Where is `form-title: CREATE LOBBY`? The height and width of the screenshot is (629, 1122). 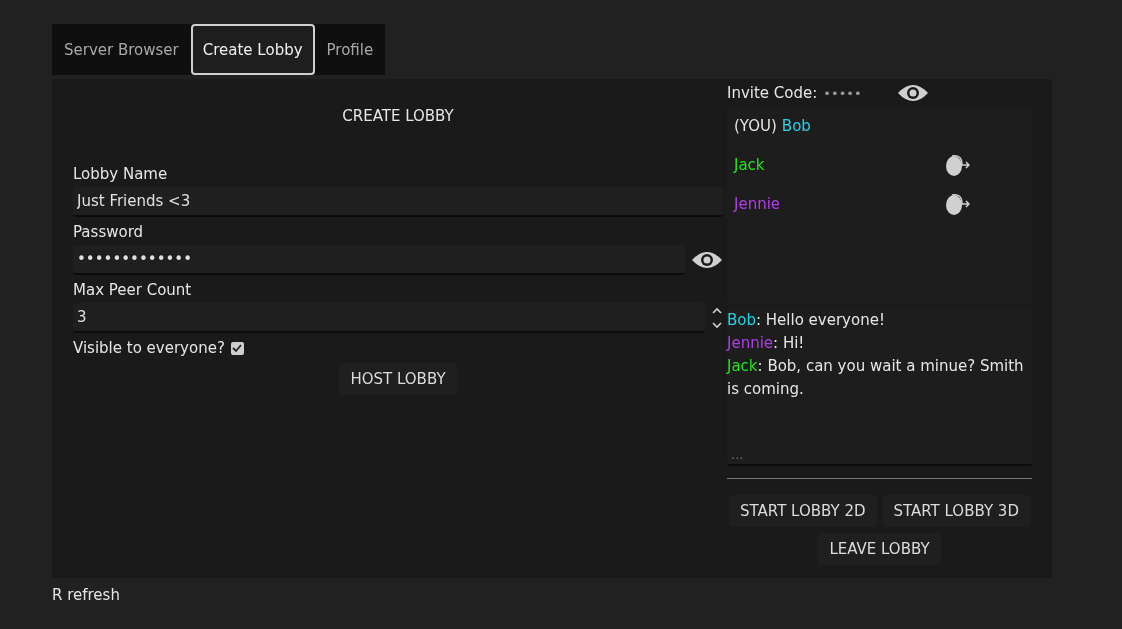 form-title: CREATE LOBBY is located at coordinates (398, 116).